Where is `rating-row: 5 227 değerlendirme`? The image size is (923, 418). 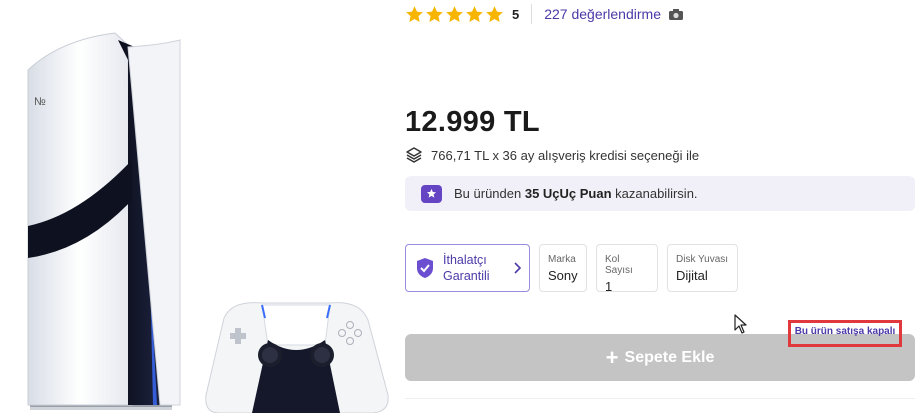 rating-row: 5 227 değerlendirme is located at coordinates (544, 14).